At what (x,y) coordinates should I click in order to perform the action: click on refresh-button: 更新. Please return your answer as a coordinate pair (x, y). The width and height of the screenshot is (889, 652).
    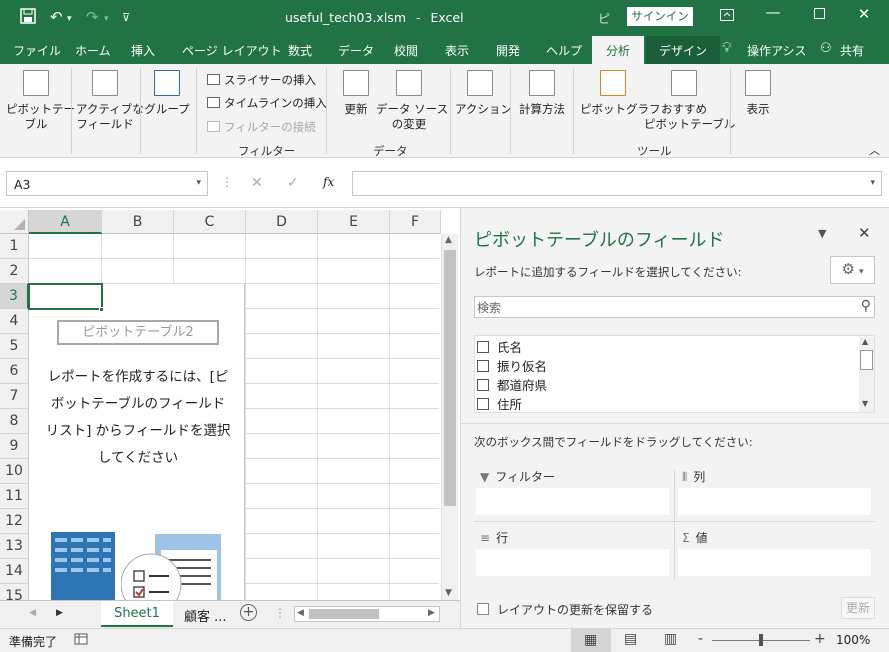
    Looking at the image, I should click on (356, 93).